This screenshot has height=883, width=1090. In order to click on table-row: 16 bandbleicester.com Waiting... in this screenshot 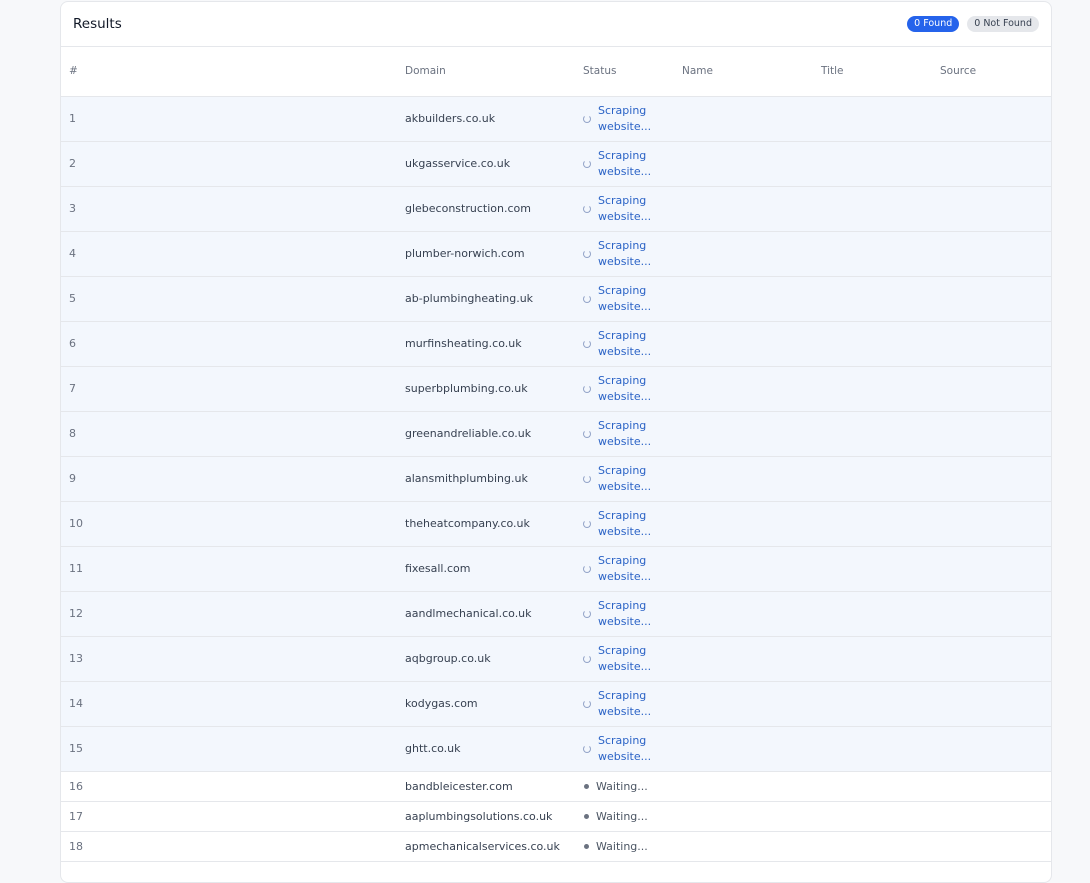, I will do `click(556, 787)`.